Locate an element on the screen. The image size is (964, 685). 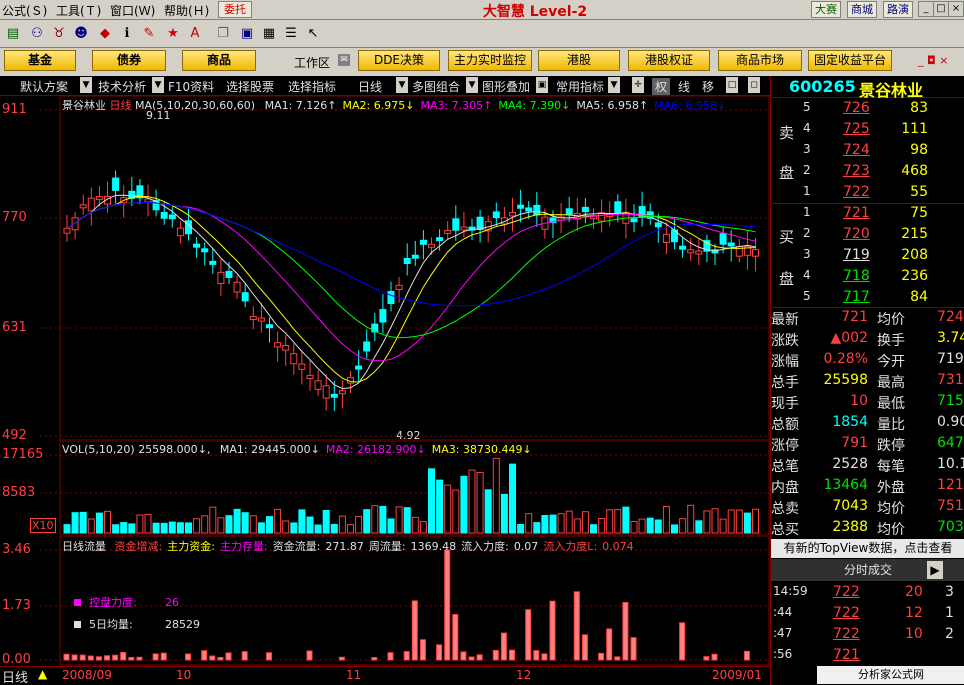
func-select-stock: 选择股票 is located at coordinates (250, 86).